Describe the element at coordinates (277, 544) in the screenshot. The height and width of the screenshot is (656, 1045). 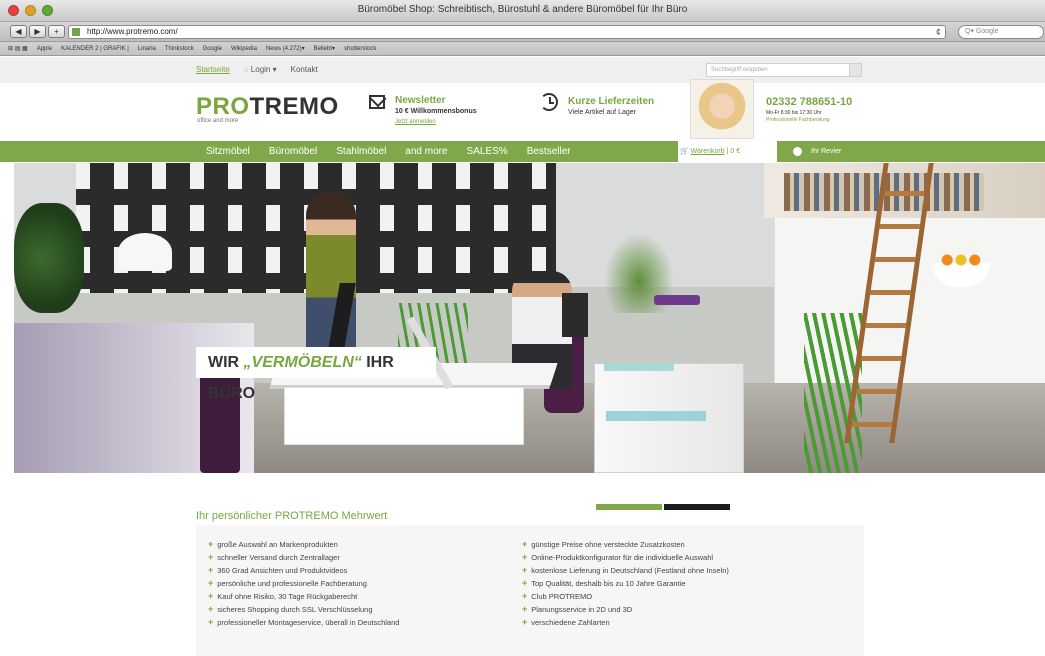
I see `benefit-text: große Auswahl an Markenprodukten` at that location.